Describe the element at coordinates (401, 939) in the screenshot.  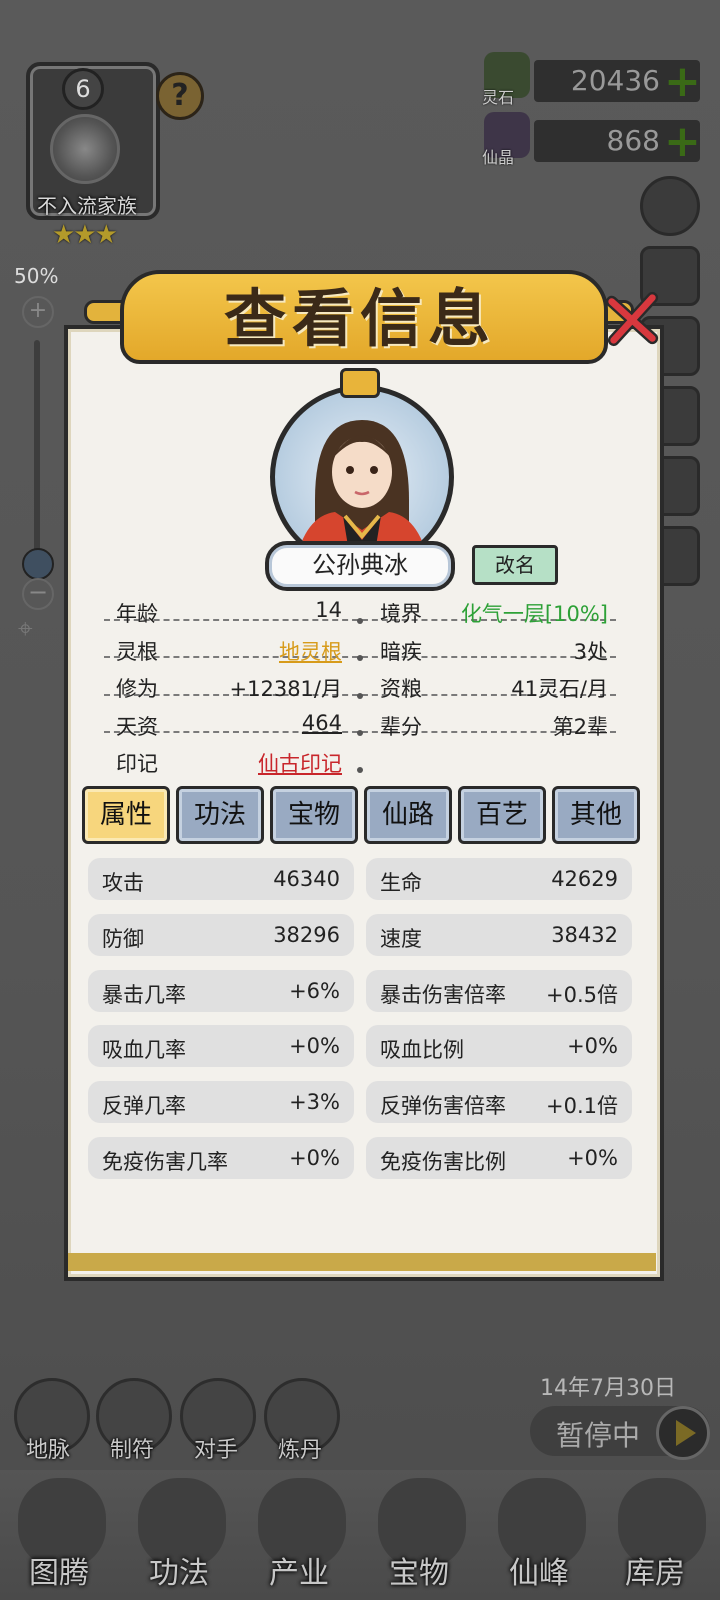
I see `stat-label: 速度` at that location.